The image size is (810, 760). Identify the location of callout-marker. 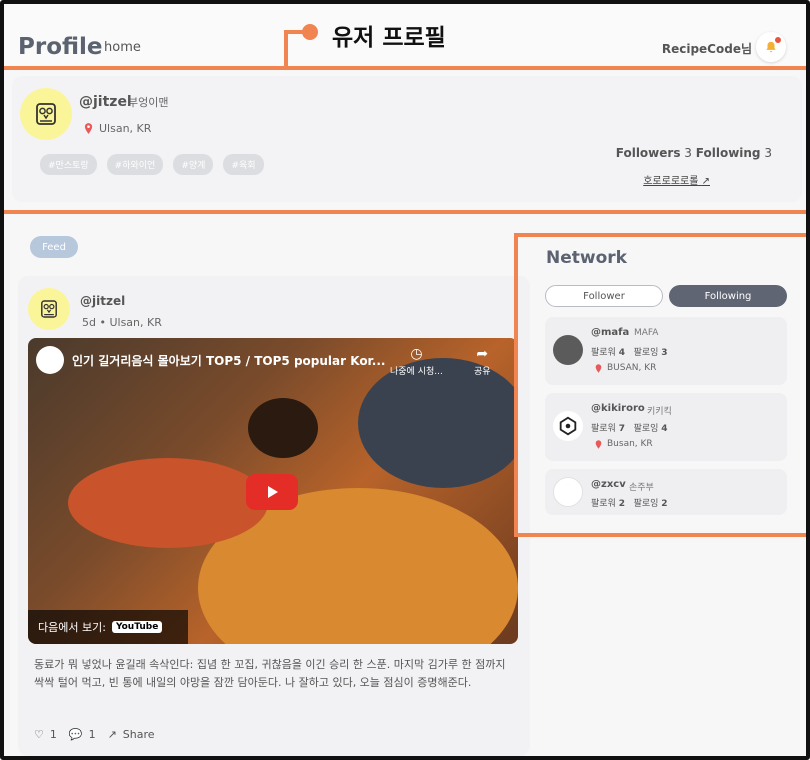
(310, 32).